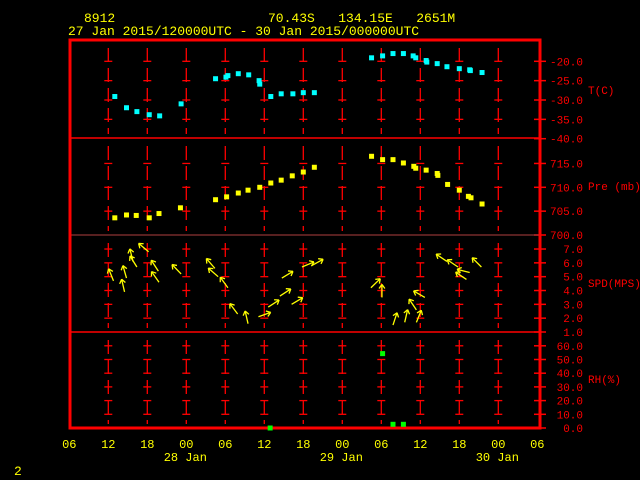 The height and width of the screenshot is (480, 640). What do you see at coordinates (18, 471) in the screenshot?
I see `page-number: 2` at bounding box center [18, 471].